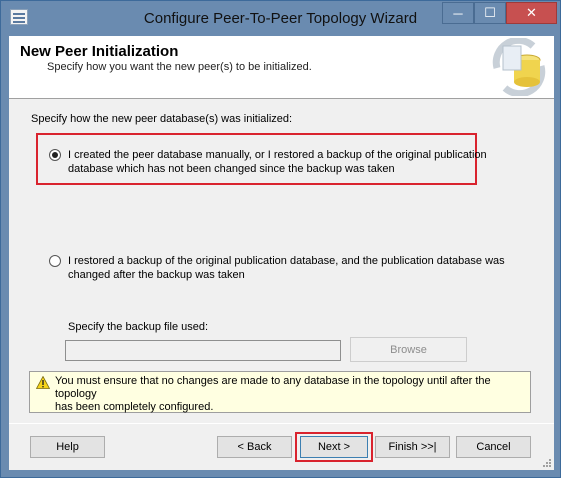  Describe the element at coordinates (281, 423) in the screenshot. I see `footer-divider` at that location.